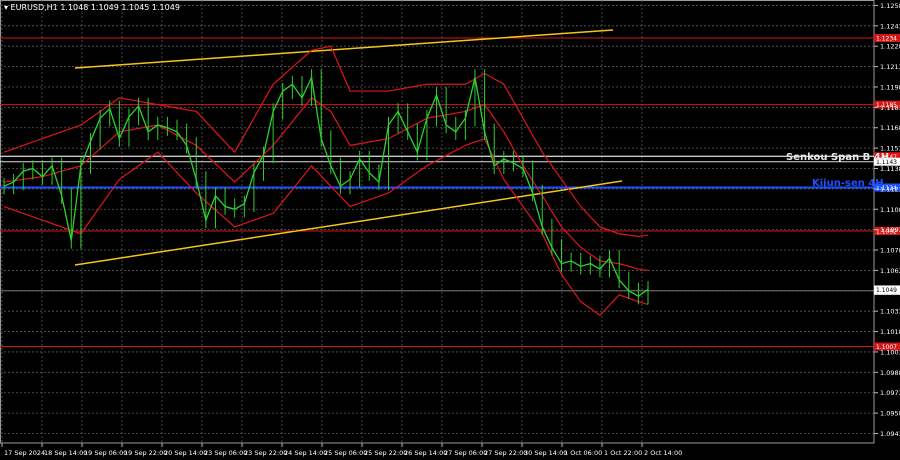 Image resolution: width=900 pixels, height=460 pixels. Describe the element at coordinates (545, 453) in the screenshot. I see `time-tick-label: 30 Sep 14:00` at that location.